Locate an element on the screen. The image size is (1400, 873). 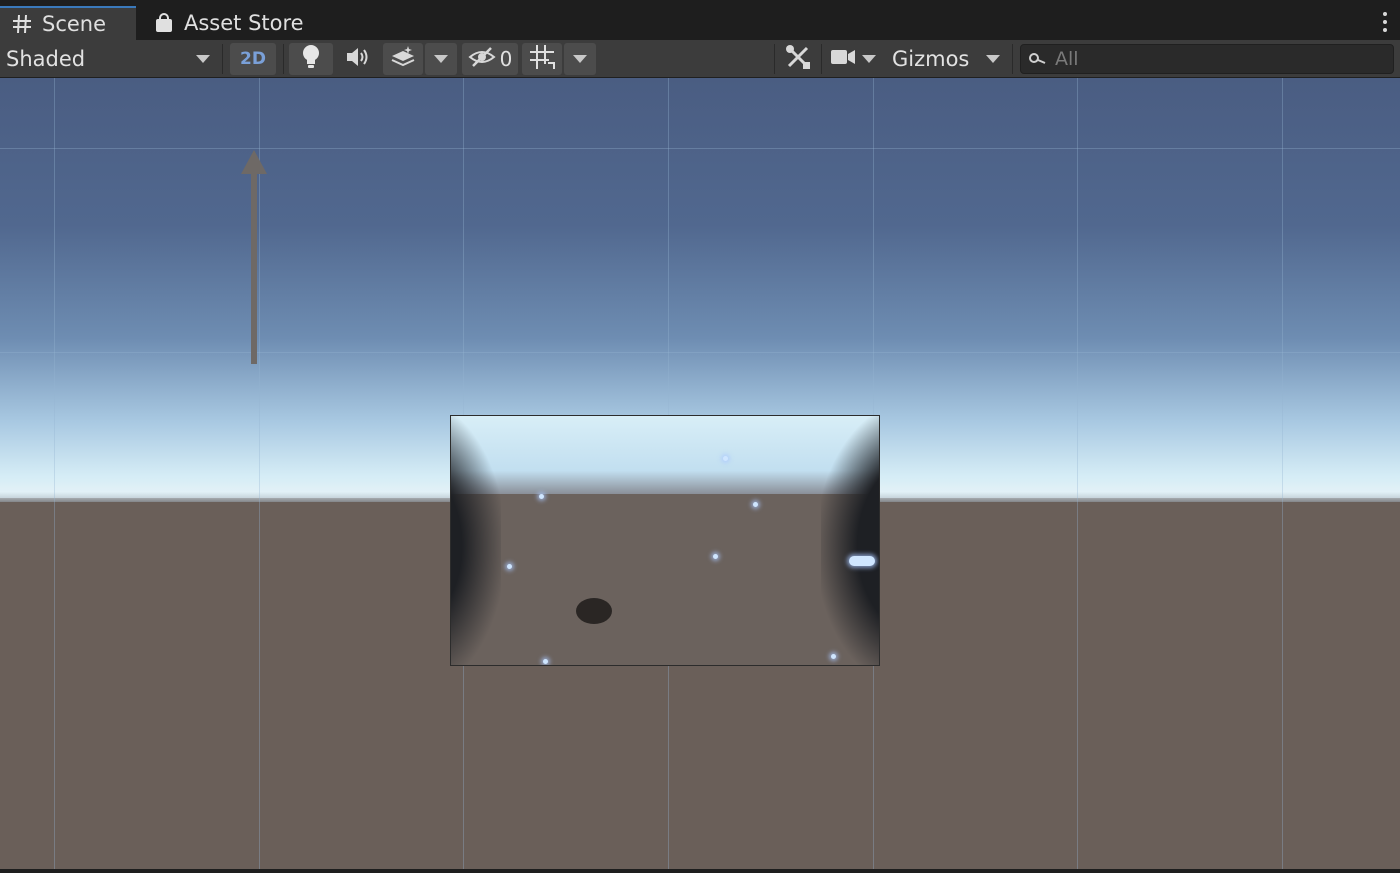
hidden-objects-count: 0 is located at coordinates (506, 59).